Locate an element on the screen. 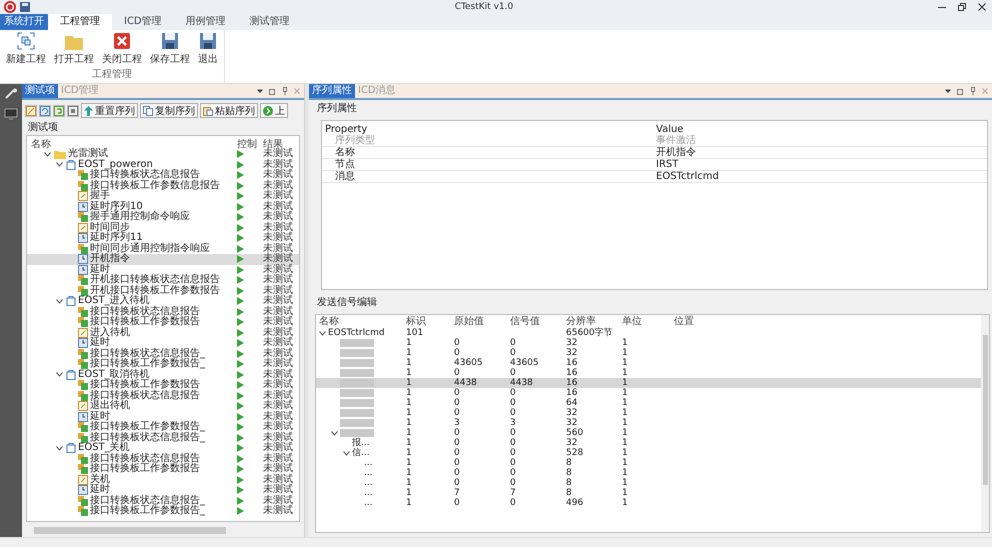 The width and height of the screenshot is (992, 547). column-header: 分辨率 is located at coordinates (594, 321).